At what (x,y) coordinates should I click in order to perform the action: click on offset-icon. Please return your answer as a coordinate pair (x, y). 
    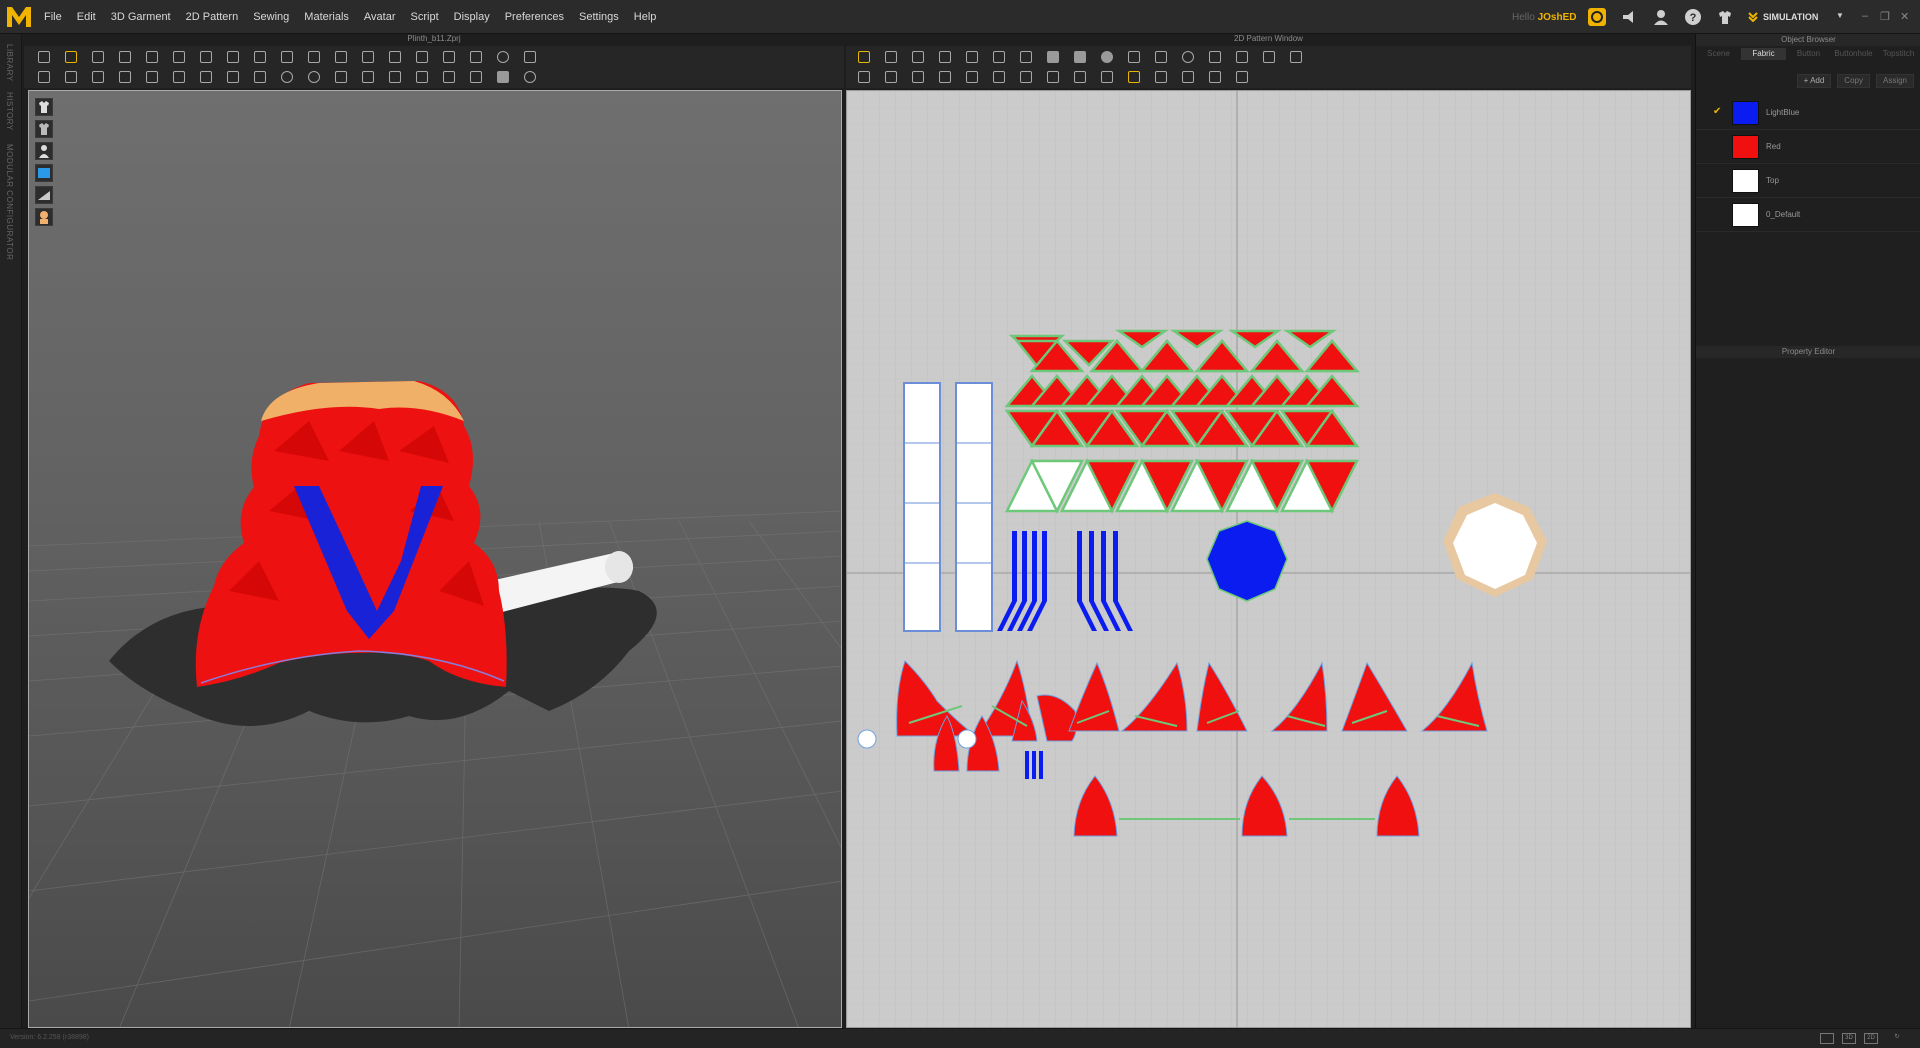
    Looking at the image, I should click on (1295, 56).